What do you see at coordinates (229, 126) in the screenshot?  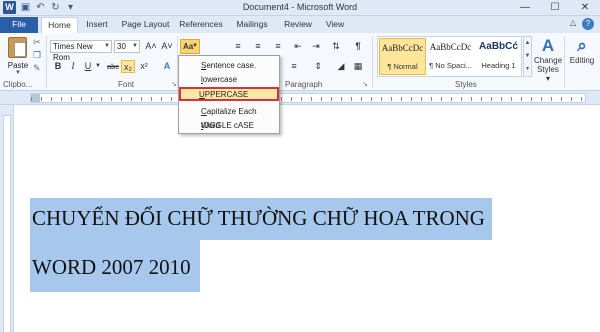 I see `menu-item-toggle-case: tOGGLE cASE` at bounding box center [229, 126].